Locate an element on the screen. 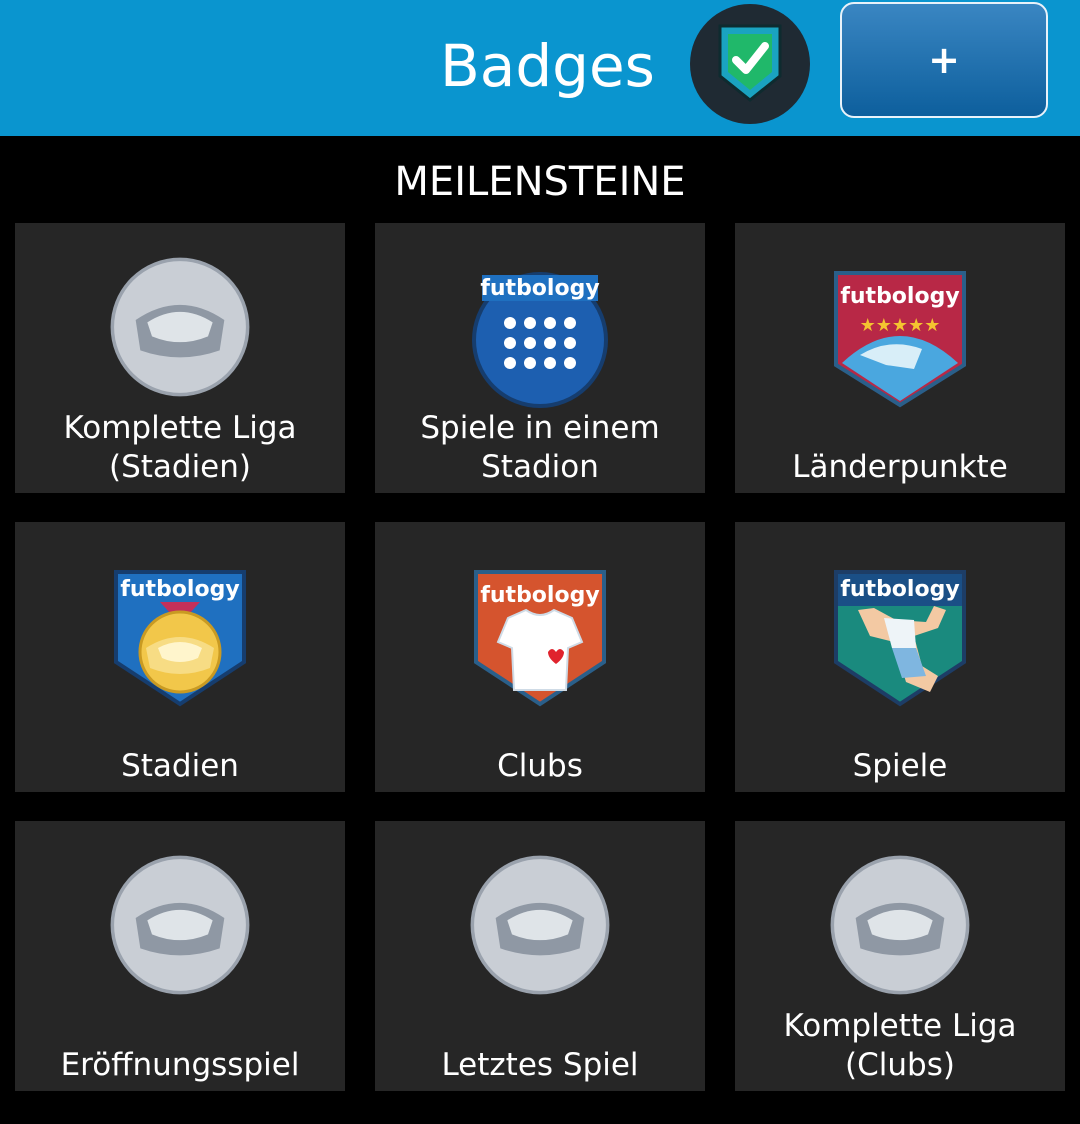  top-bar: Badges + is located at coordinates (540, 68).